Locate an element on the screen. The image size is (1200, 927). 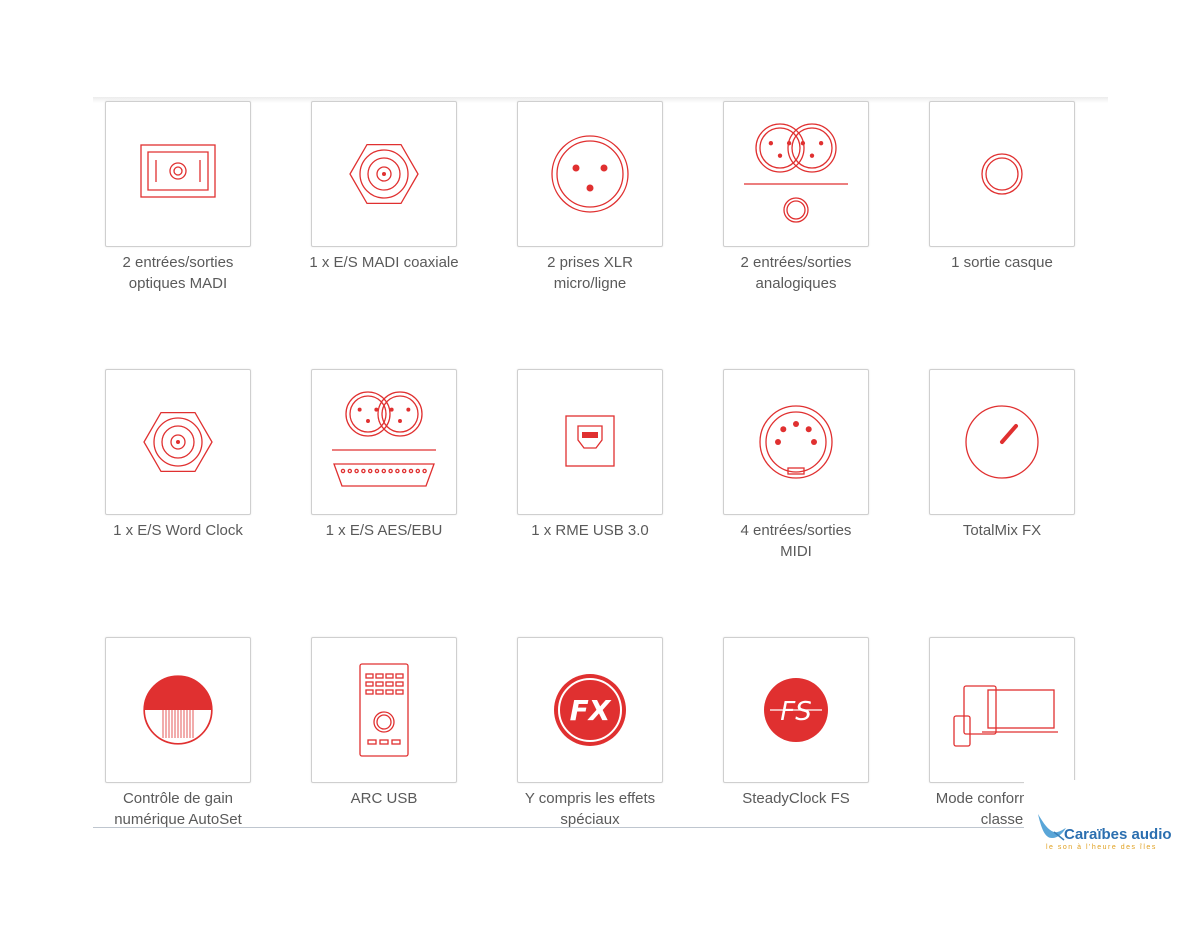
xlr-icon is located at coordinates (590, 174).